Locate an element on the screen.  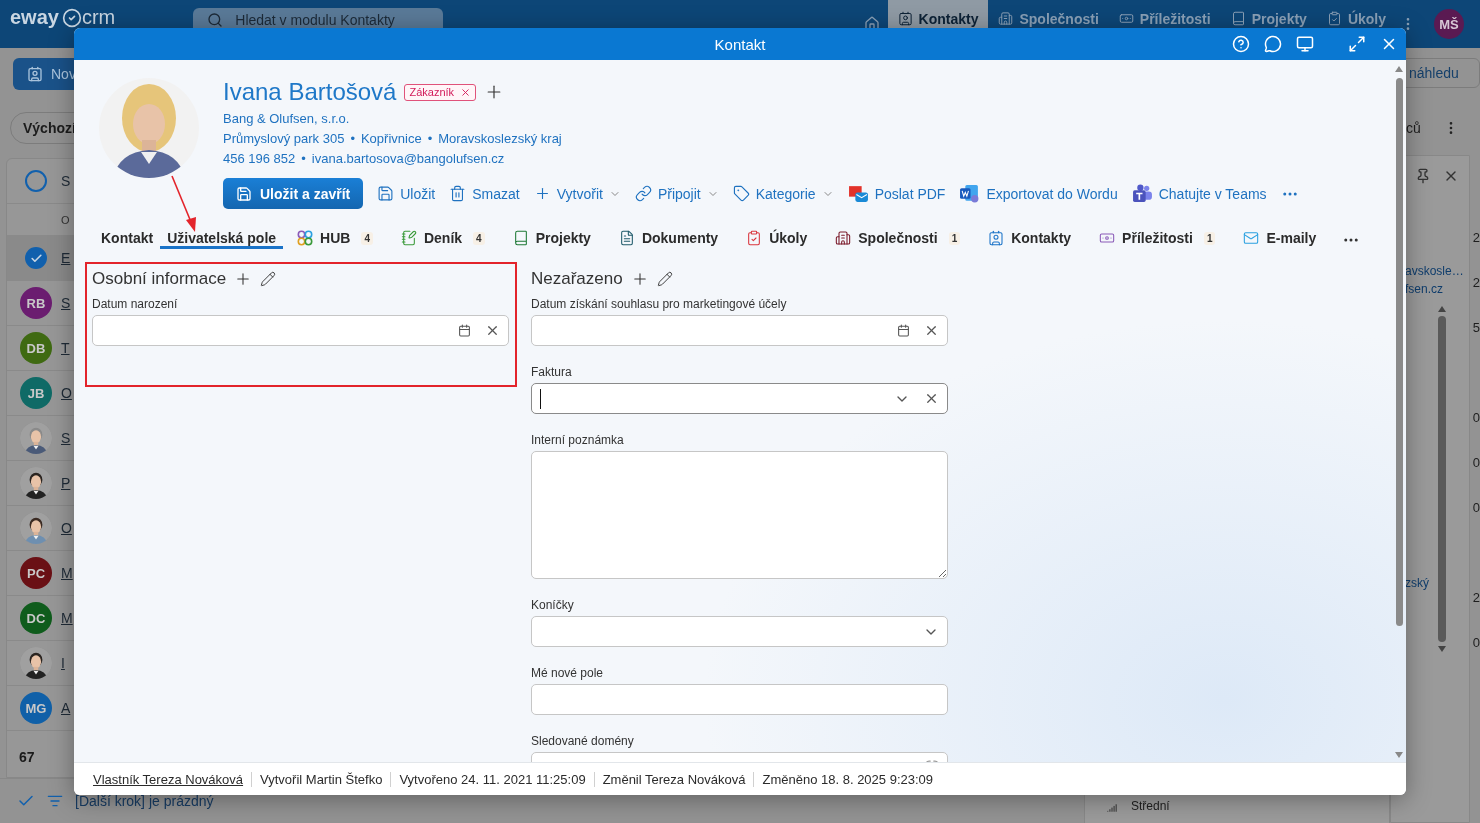
avatar: DC is located at coordinates (36, 618).